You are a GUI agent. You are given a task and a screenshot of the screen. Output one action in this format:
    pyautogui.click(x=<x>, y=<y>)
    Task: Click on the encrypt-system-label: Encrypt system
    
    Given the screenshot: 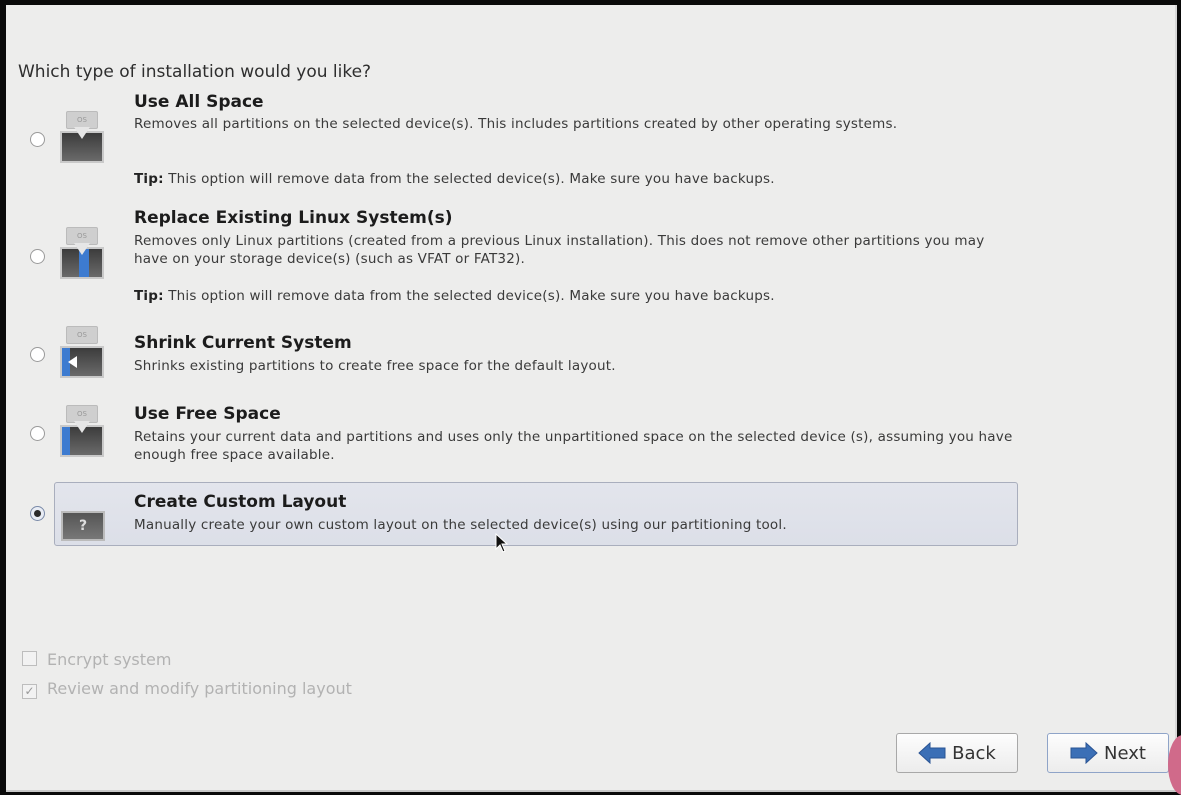 What is the action you would take?
    pyautogui.click(x=109, y=659)
    